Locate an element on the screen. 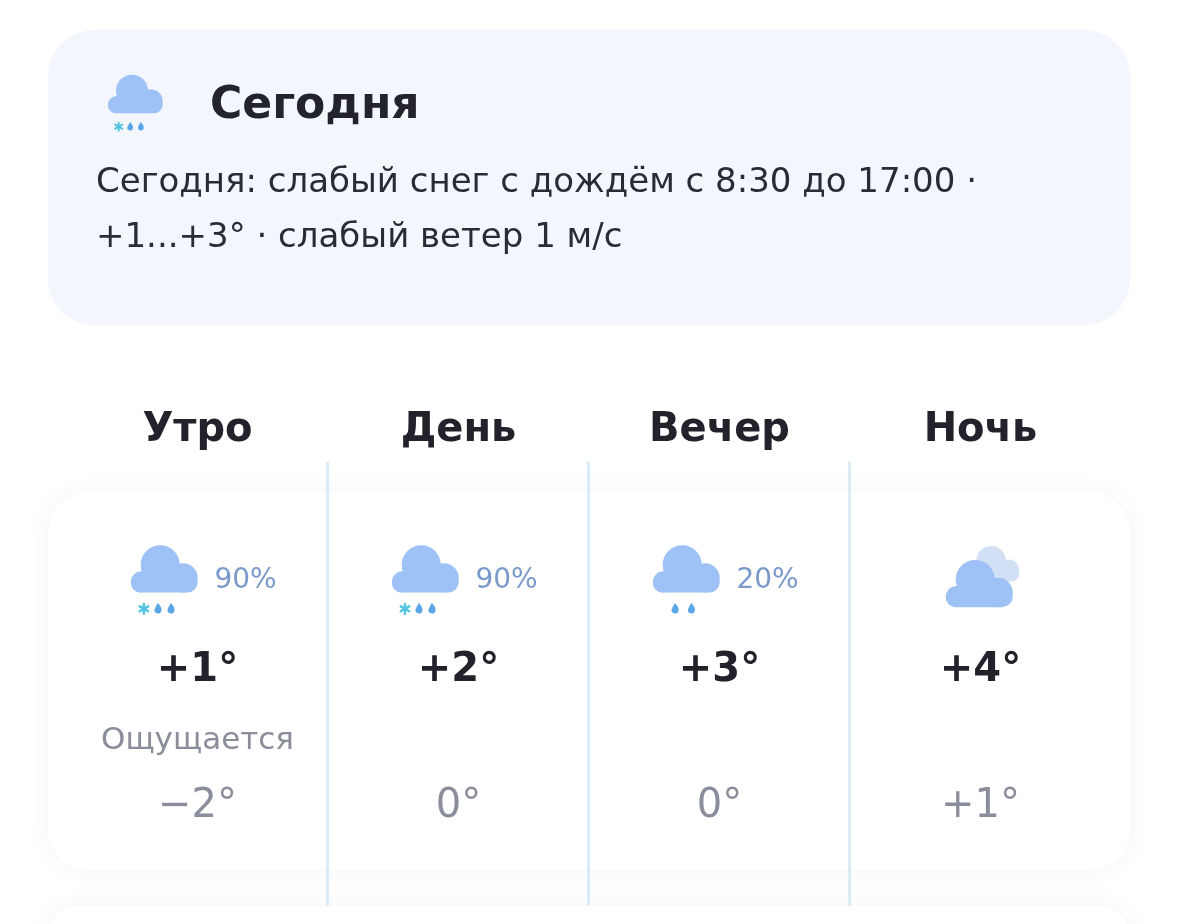 Image resolution: width=1179 pixels, height=924 pixels. temperature: +3° is located at coordinates (719, 667).